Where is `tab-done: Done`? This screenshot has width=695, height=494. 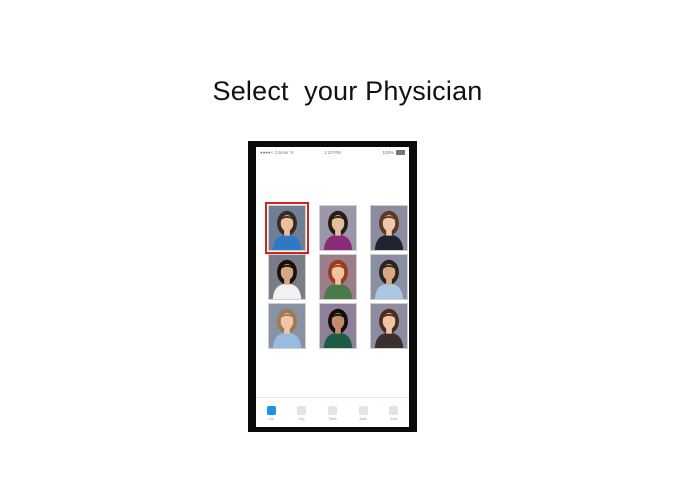 tab-done: Done is located at coordinates (394, 413).